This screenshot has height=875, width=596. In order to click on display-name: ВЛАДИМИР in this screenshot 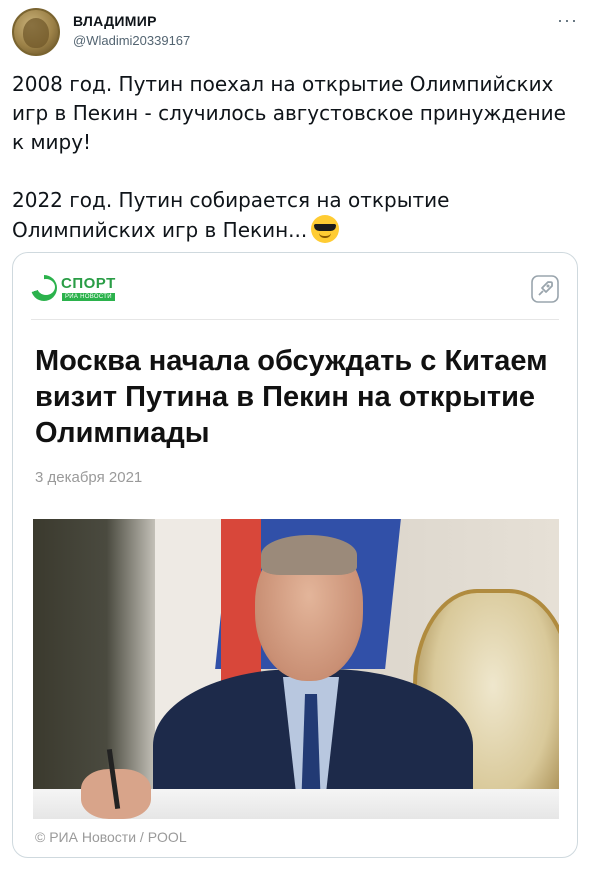, I will do `click(115, 21)`.